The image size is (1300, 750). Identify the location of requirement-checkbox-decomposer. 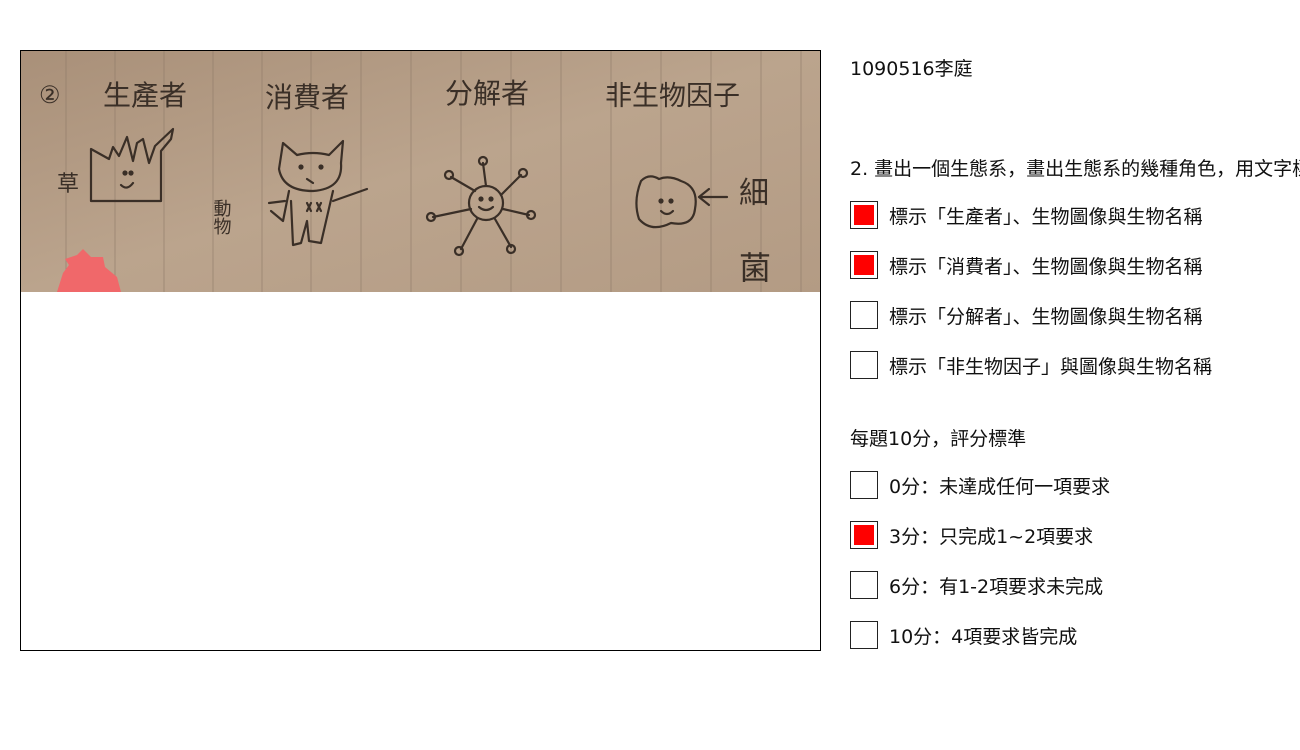
(864, 315).